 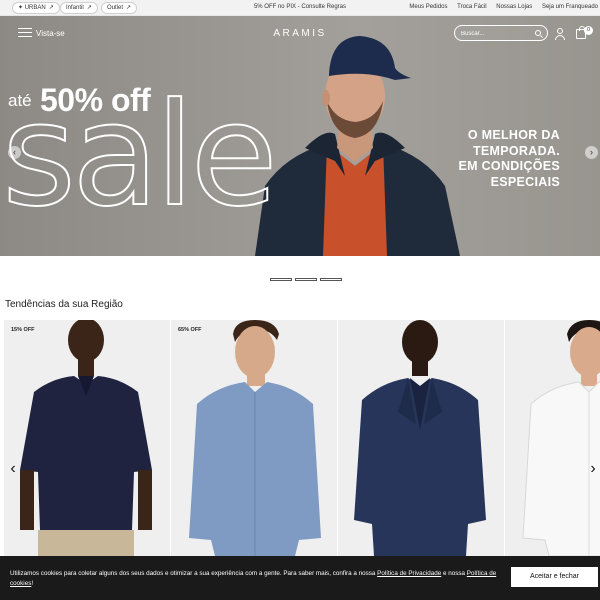 I want to click on discount-badge: 65% OFF, so click(x=190, y=330).